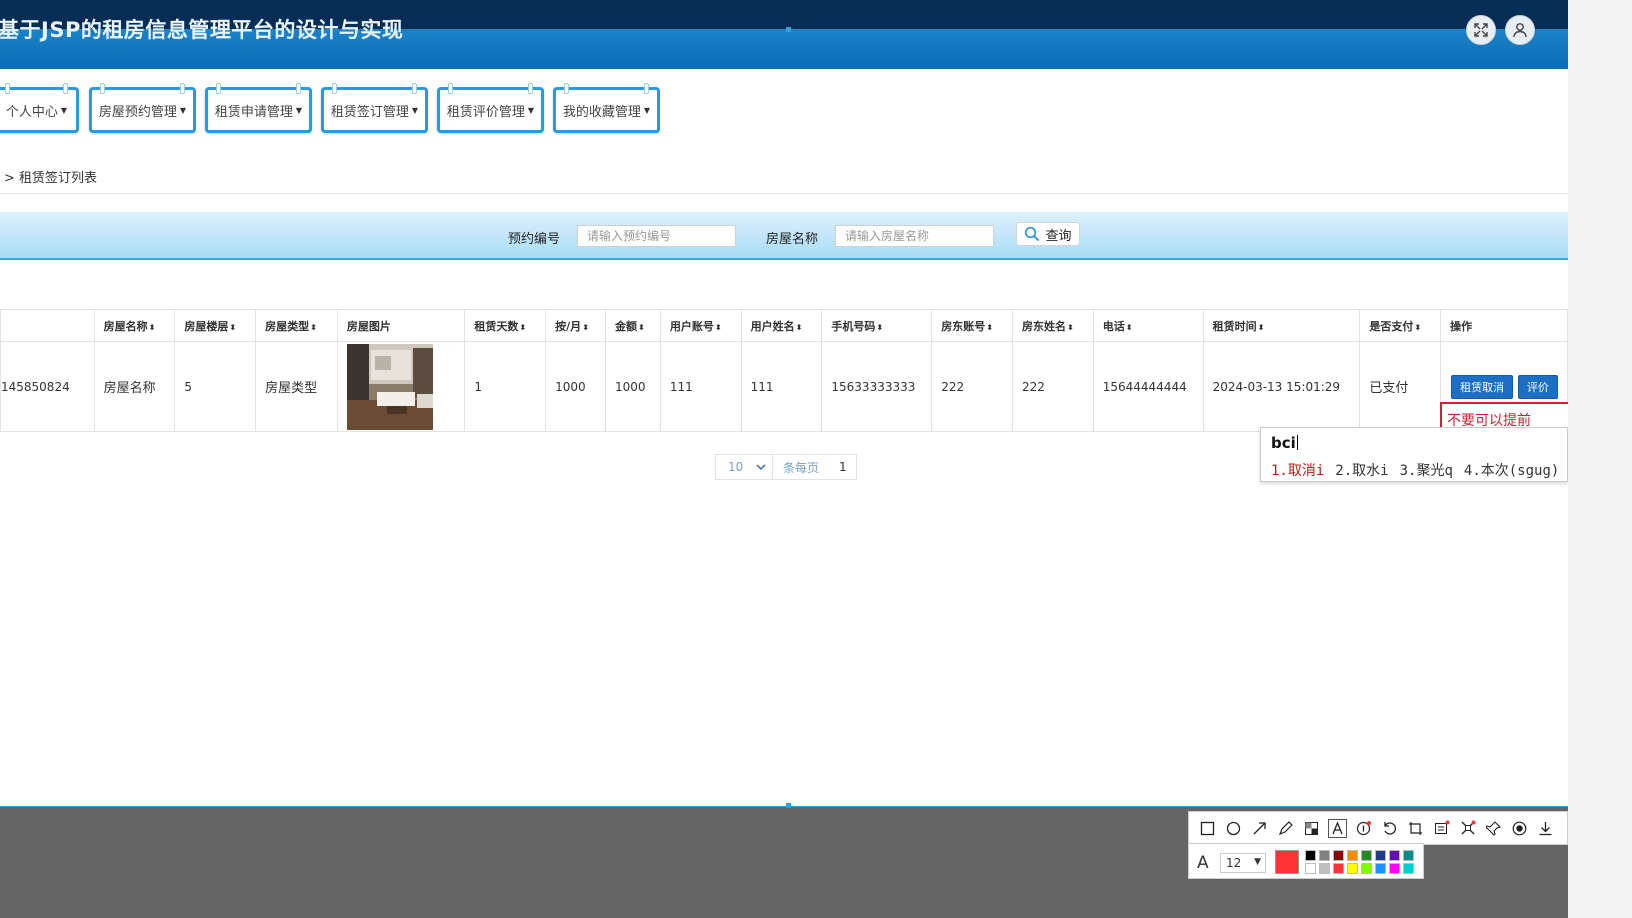  I want to click on house-name-input, so click(914, 236).